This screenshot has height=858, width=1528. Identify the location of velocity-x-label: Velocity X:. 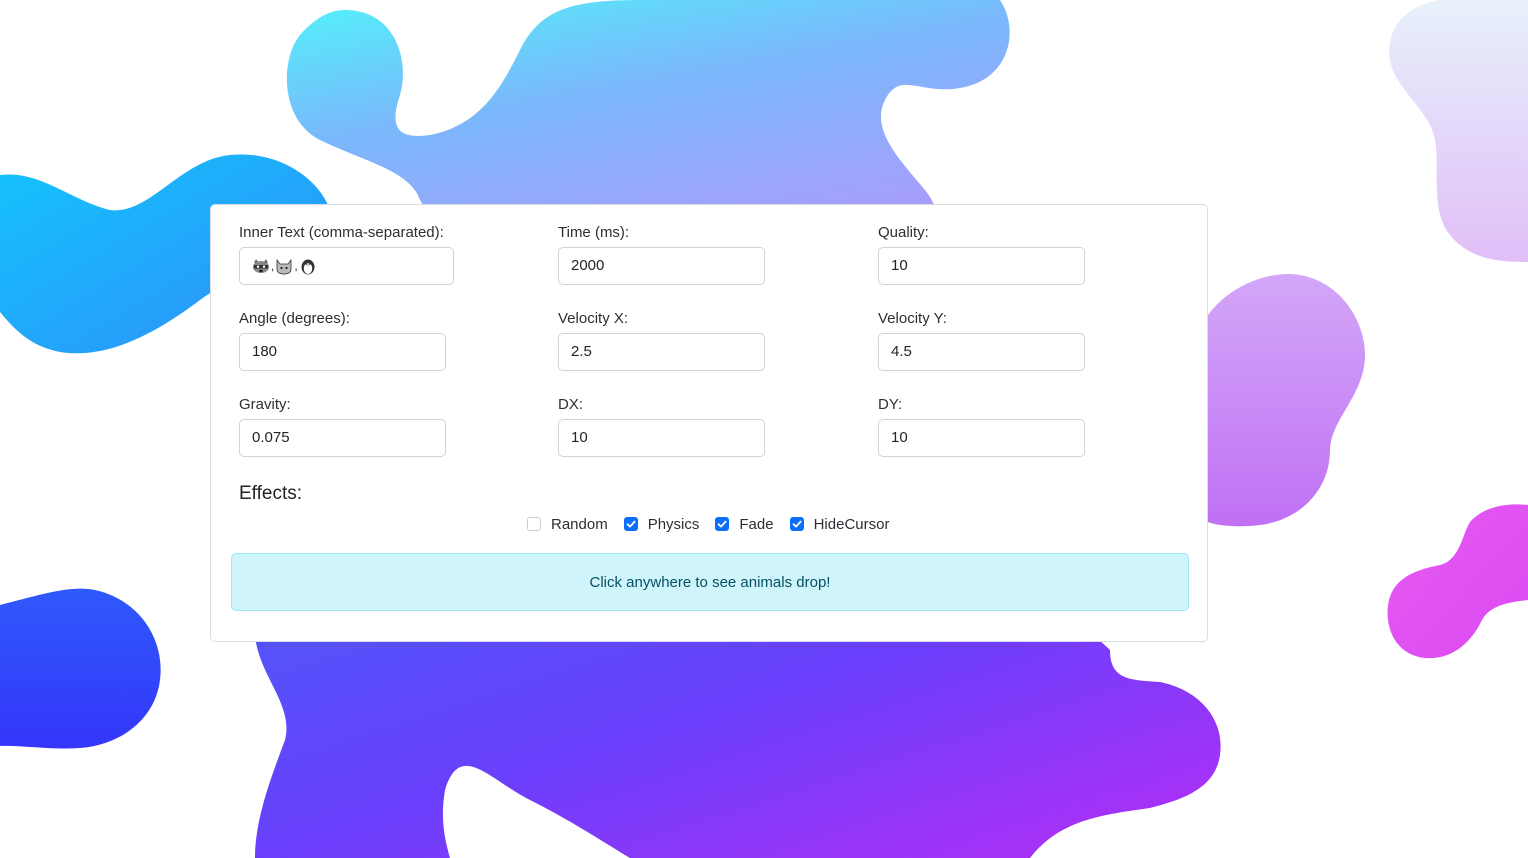
(593, 318).